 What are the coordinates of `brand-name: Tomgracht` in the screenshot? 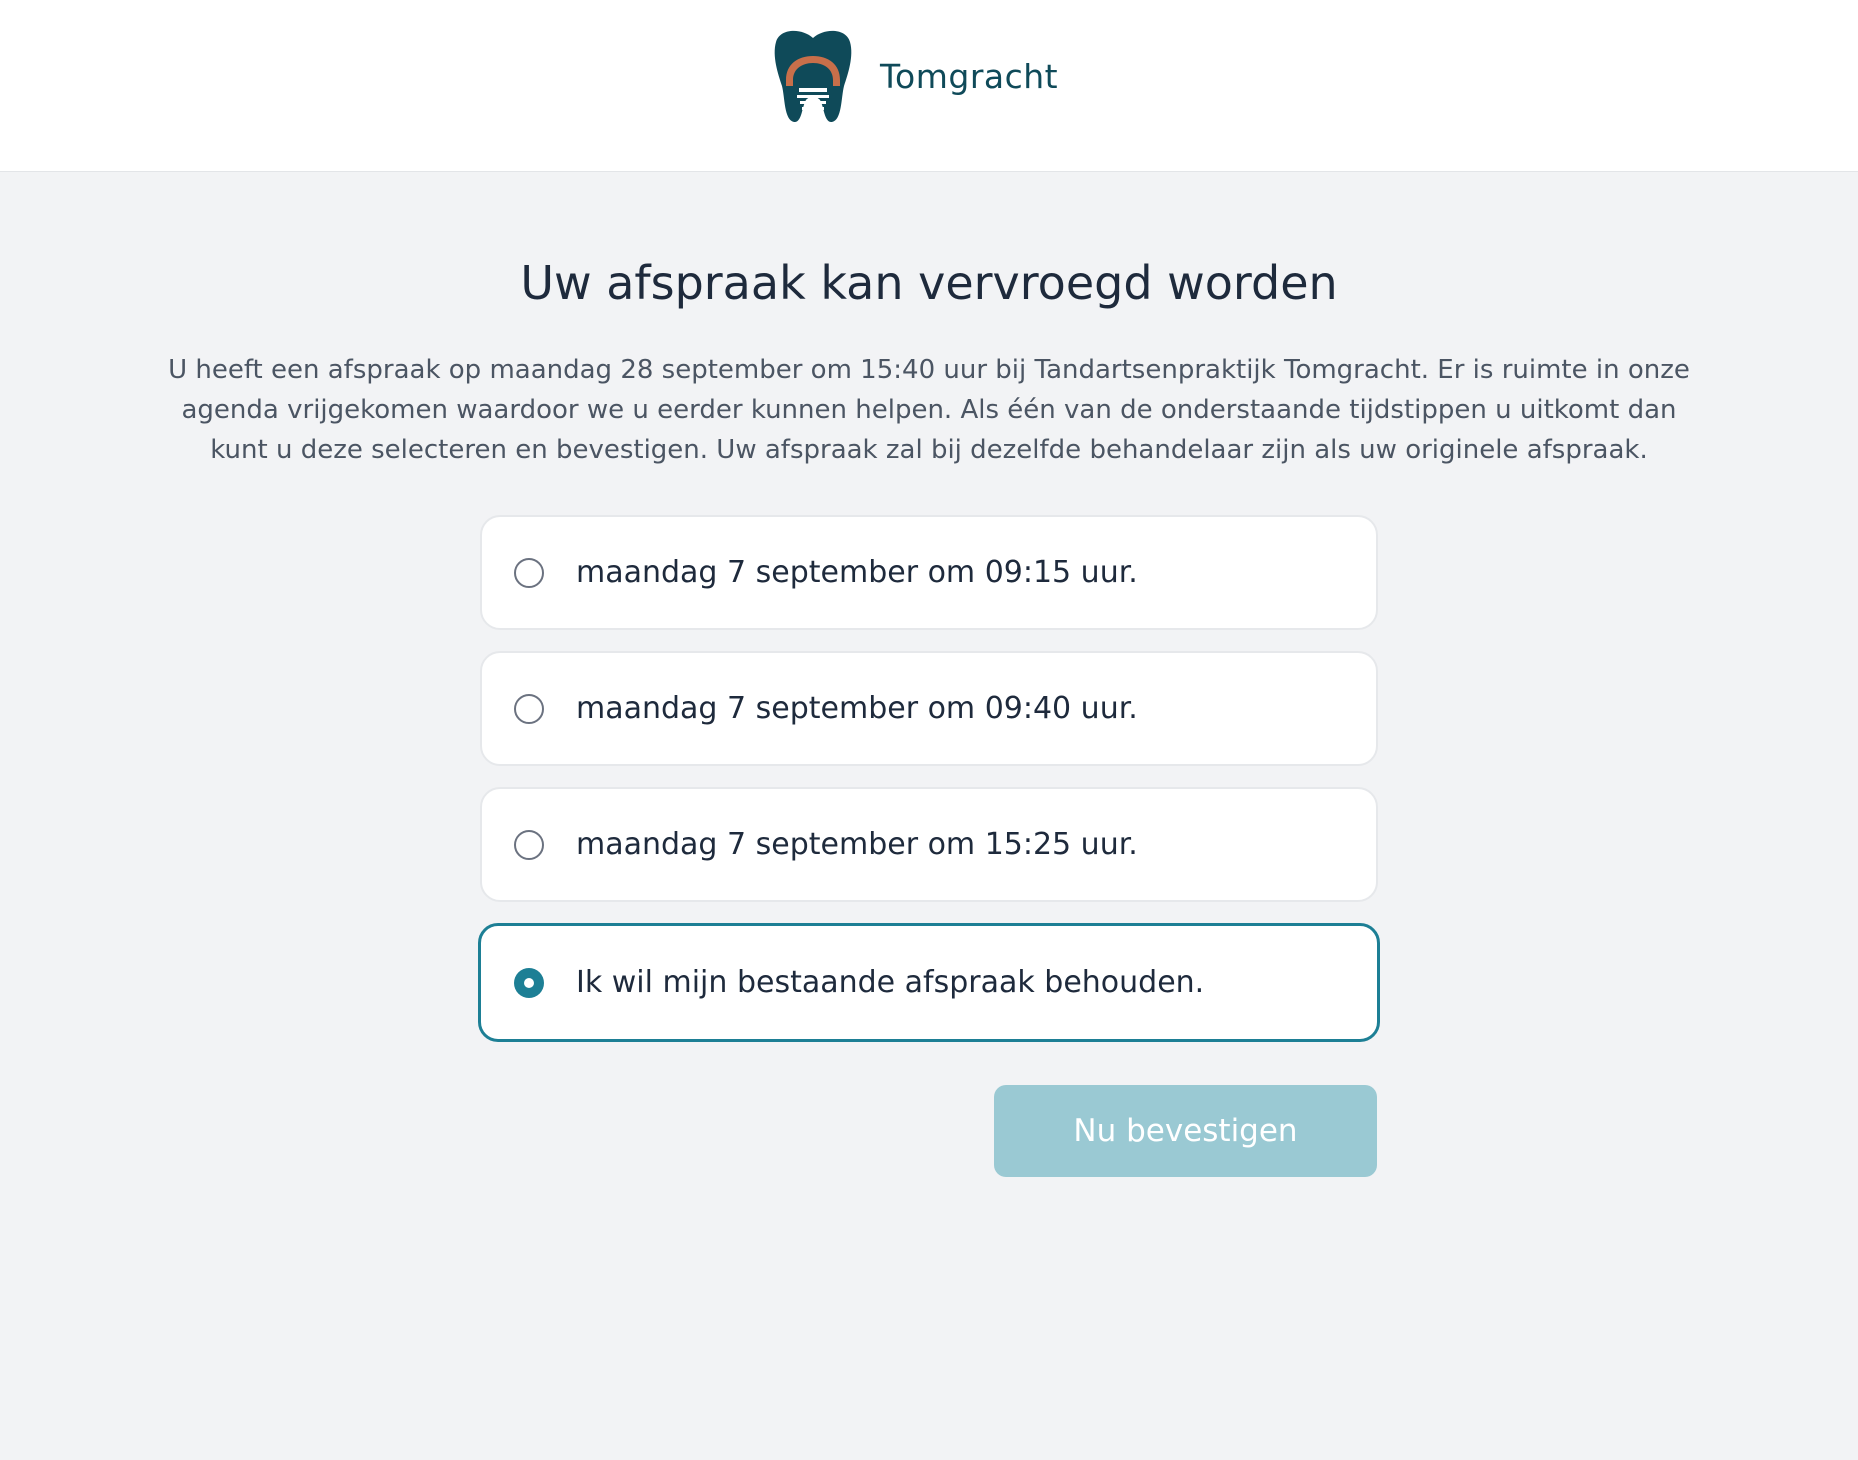 It's located at (969, 76).